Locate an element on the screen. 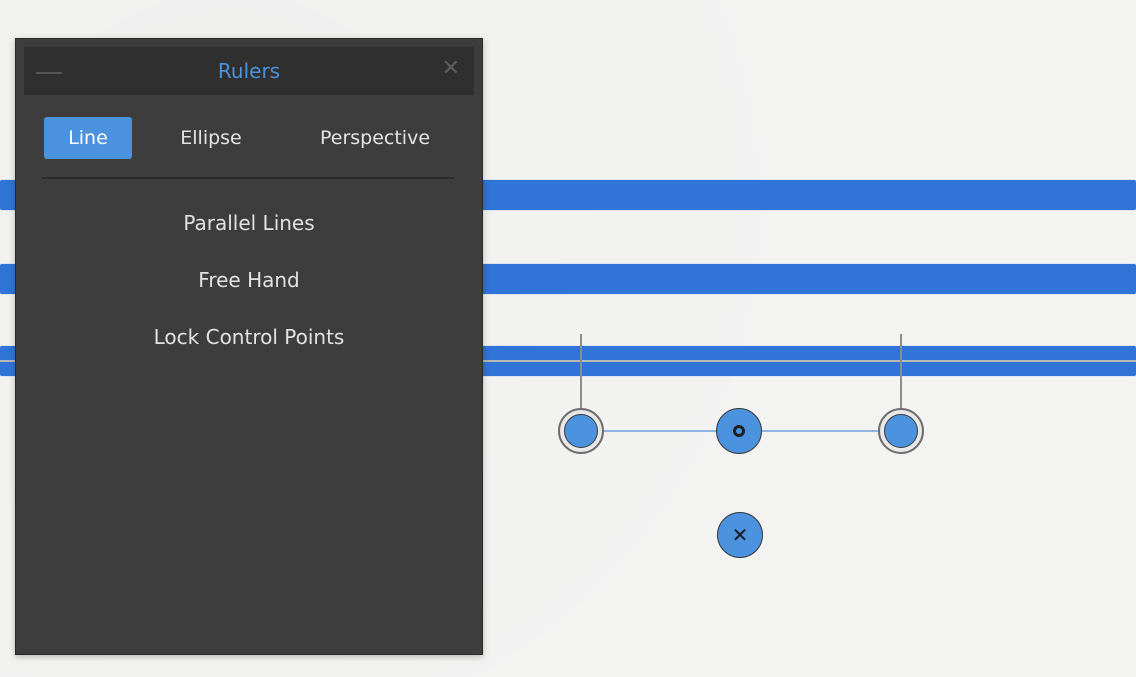 The height and width of the screenshot is (677, 1136). center-handle-icon is located at coordinates (739, 431).